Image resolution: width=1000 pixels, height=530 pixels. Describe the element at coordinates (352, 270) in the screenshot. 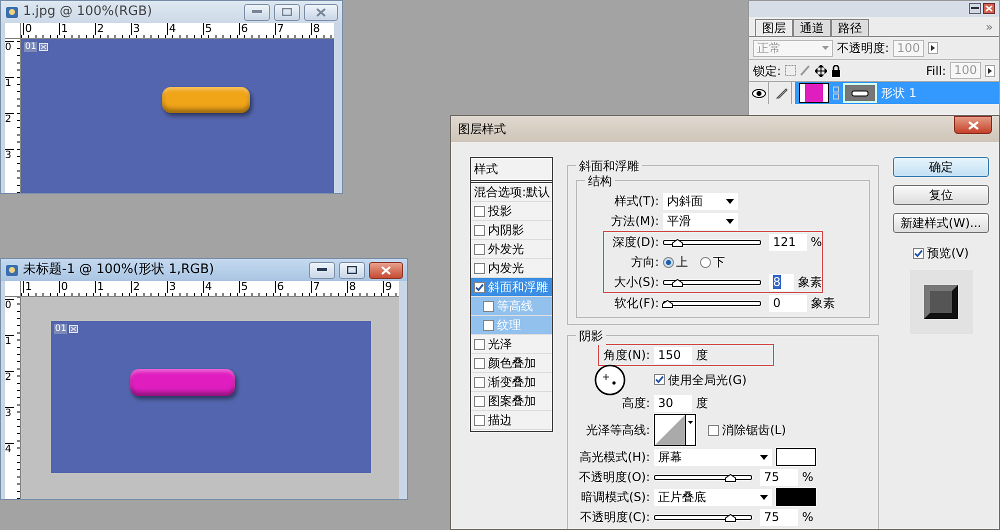

I see `maximize-button` at that location.